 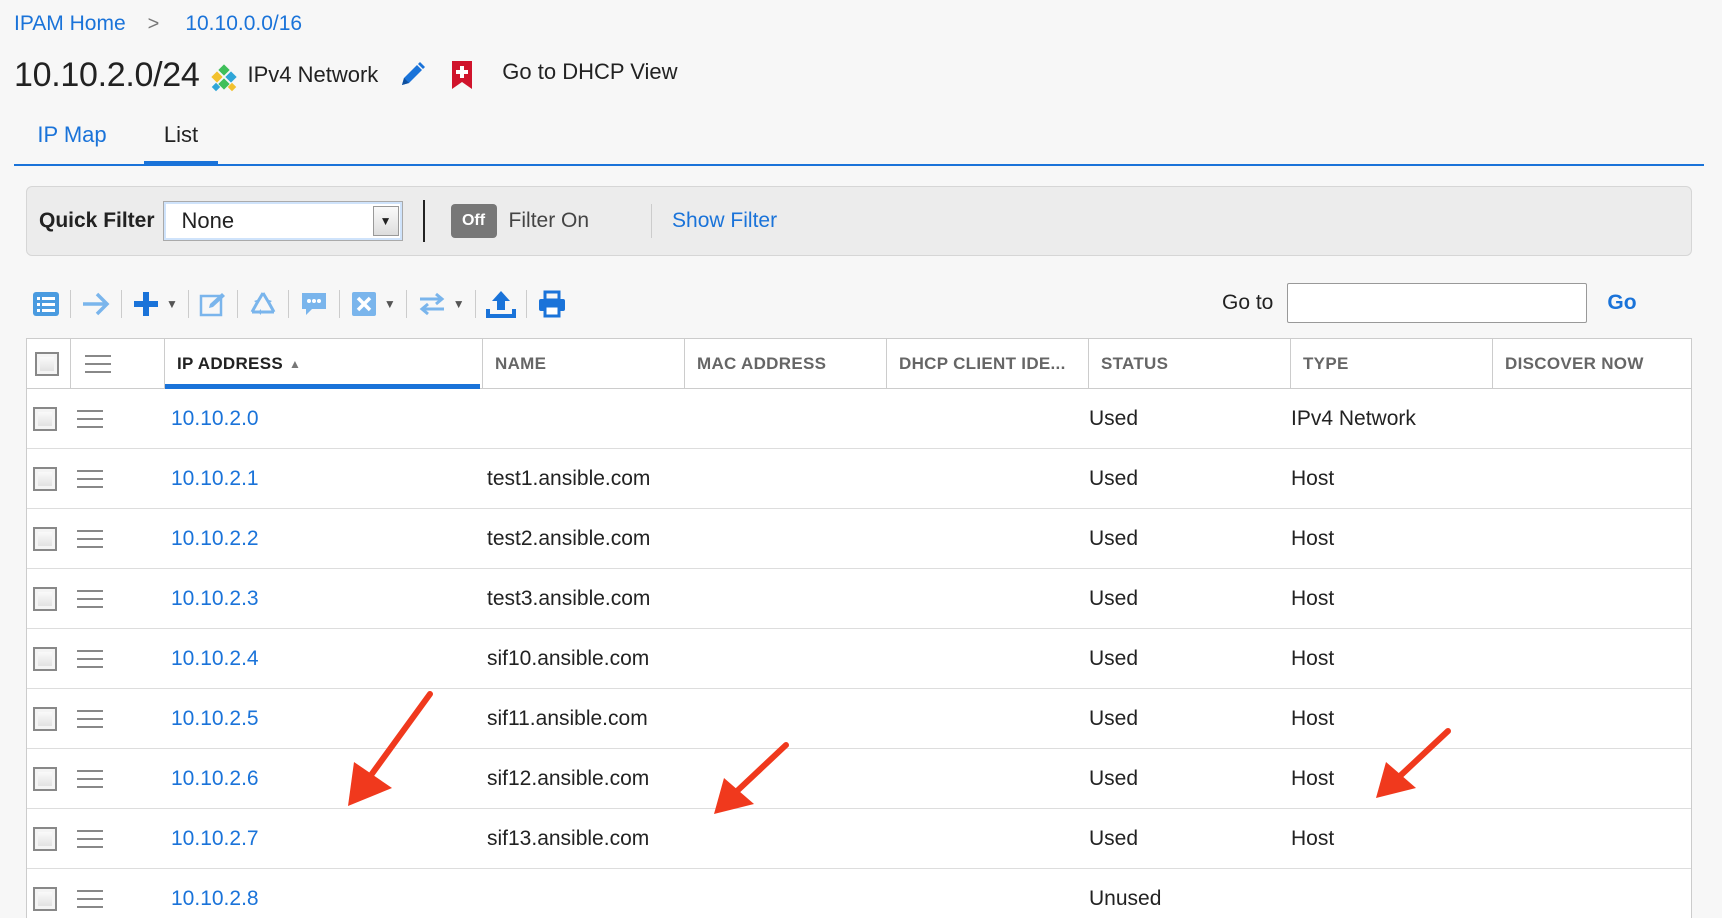 What do you see at coordinates (373, 304) in the screenshot?
I see `delete-icon: ▼` at bounding box center [373, 304].